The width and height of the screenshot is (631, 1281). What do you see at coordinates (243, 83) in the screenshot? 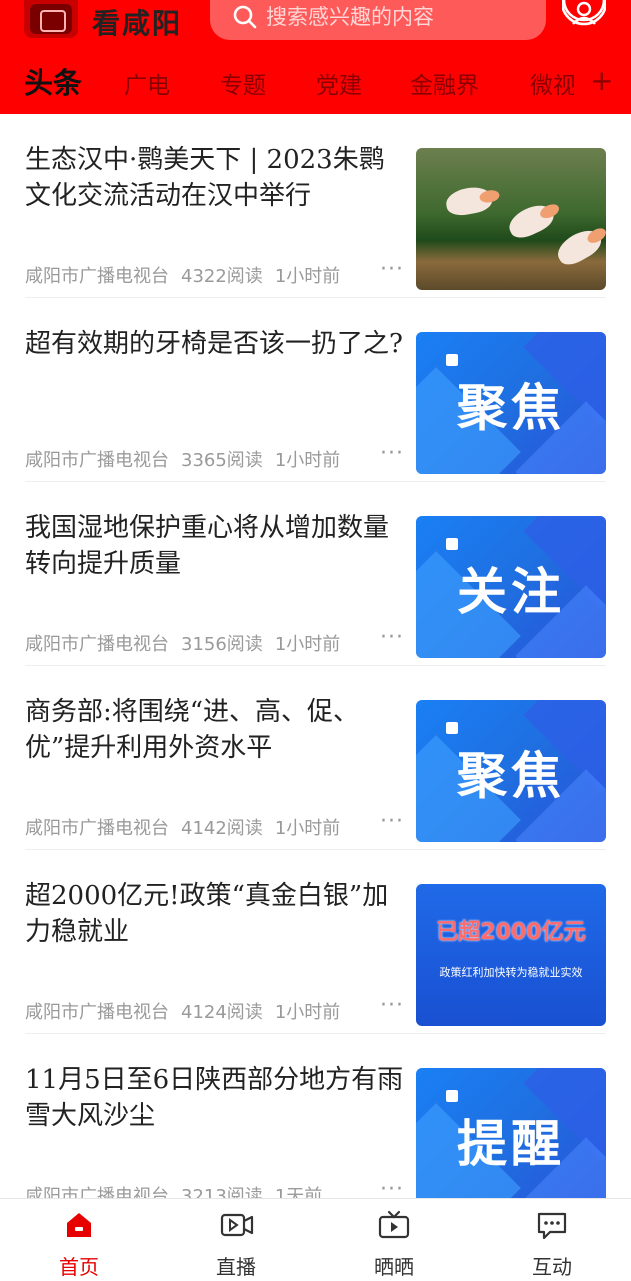
I see `tab-topics: 专题` at bounding box center [243, 83].